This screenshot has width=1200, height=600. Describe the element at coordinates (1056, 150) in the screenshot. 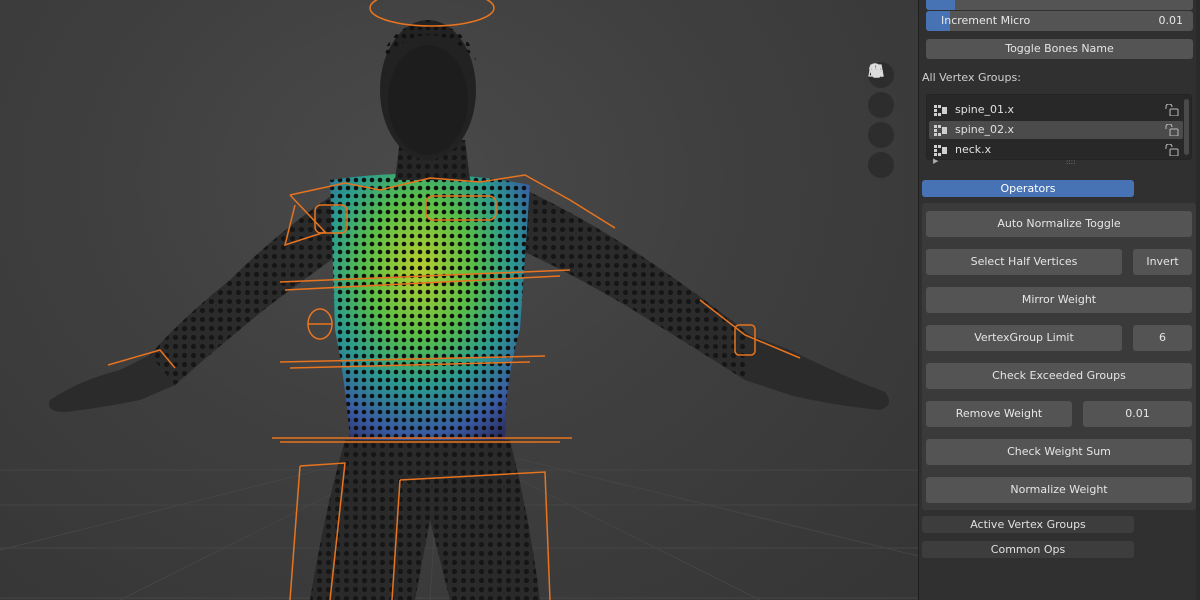

I see `list-item: neck.x` at that location.